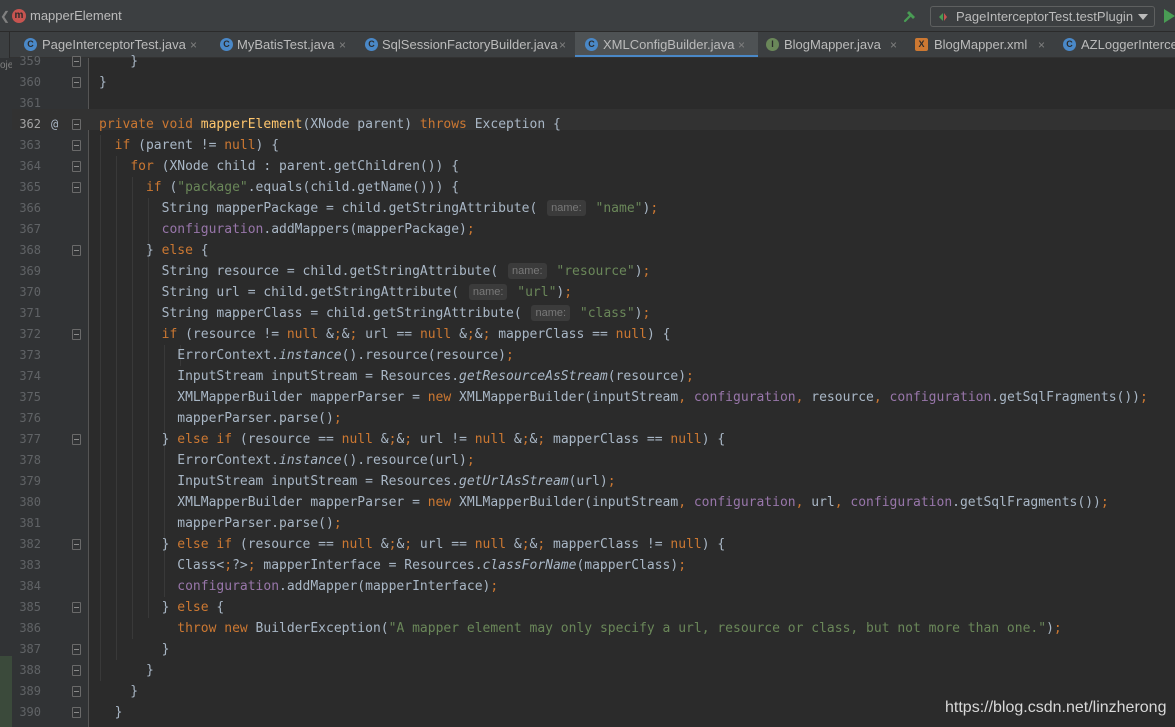 The width and height of the screenshot is (1175, 727). I want to click on line-number: 365, so click(26, 187).